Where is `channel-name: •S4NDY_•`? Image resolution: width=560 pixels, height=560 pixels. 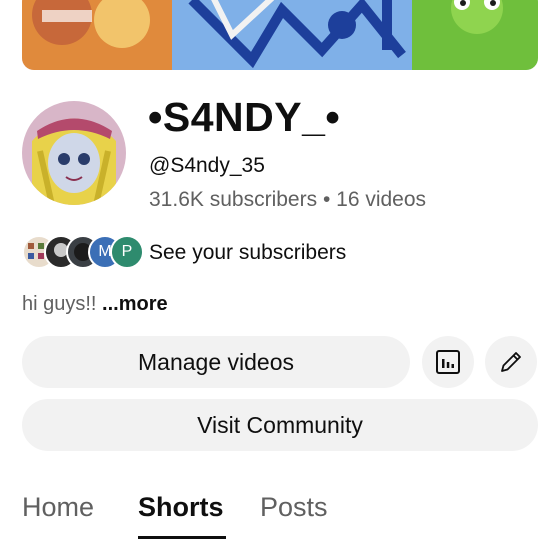 channel-name: •S4NDY_• is located at coordinates (244, 117).